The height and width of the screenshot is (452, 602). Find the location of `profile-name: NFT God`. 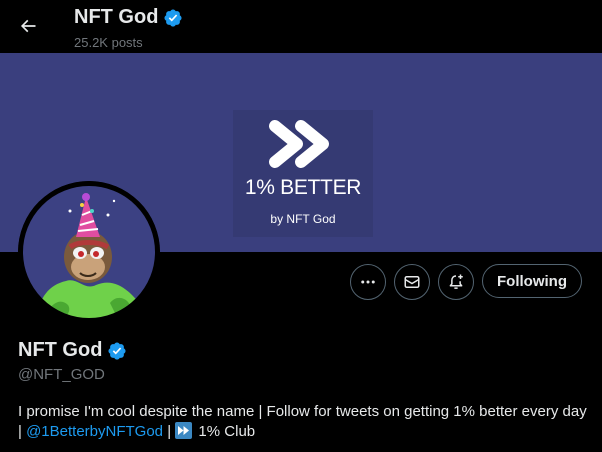

profile-name: NFT God is located at coordinates (60, 350).